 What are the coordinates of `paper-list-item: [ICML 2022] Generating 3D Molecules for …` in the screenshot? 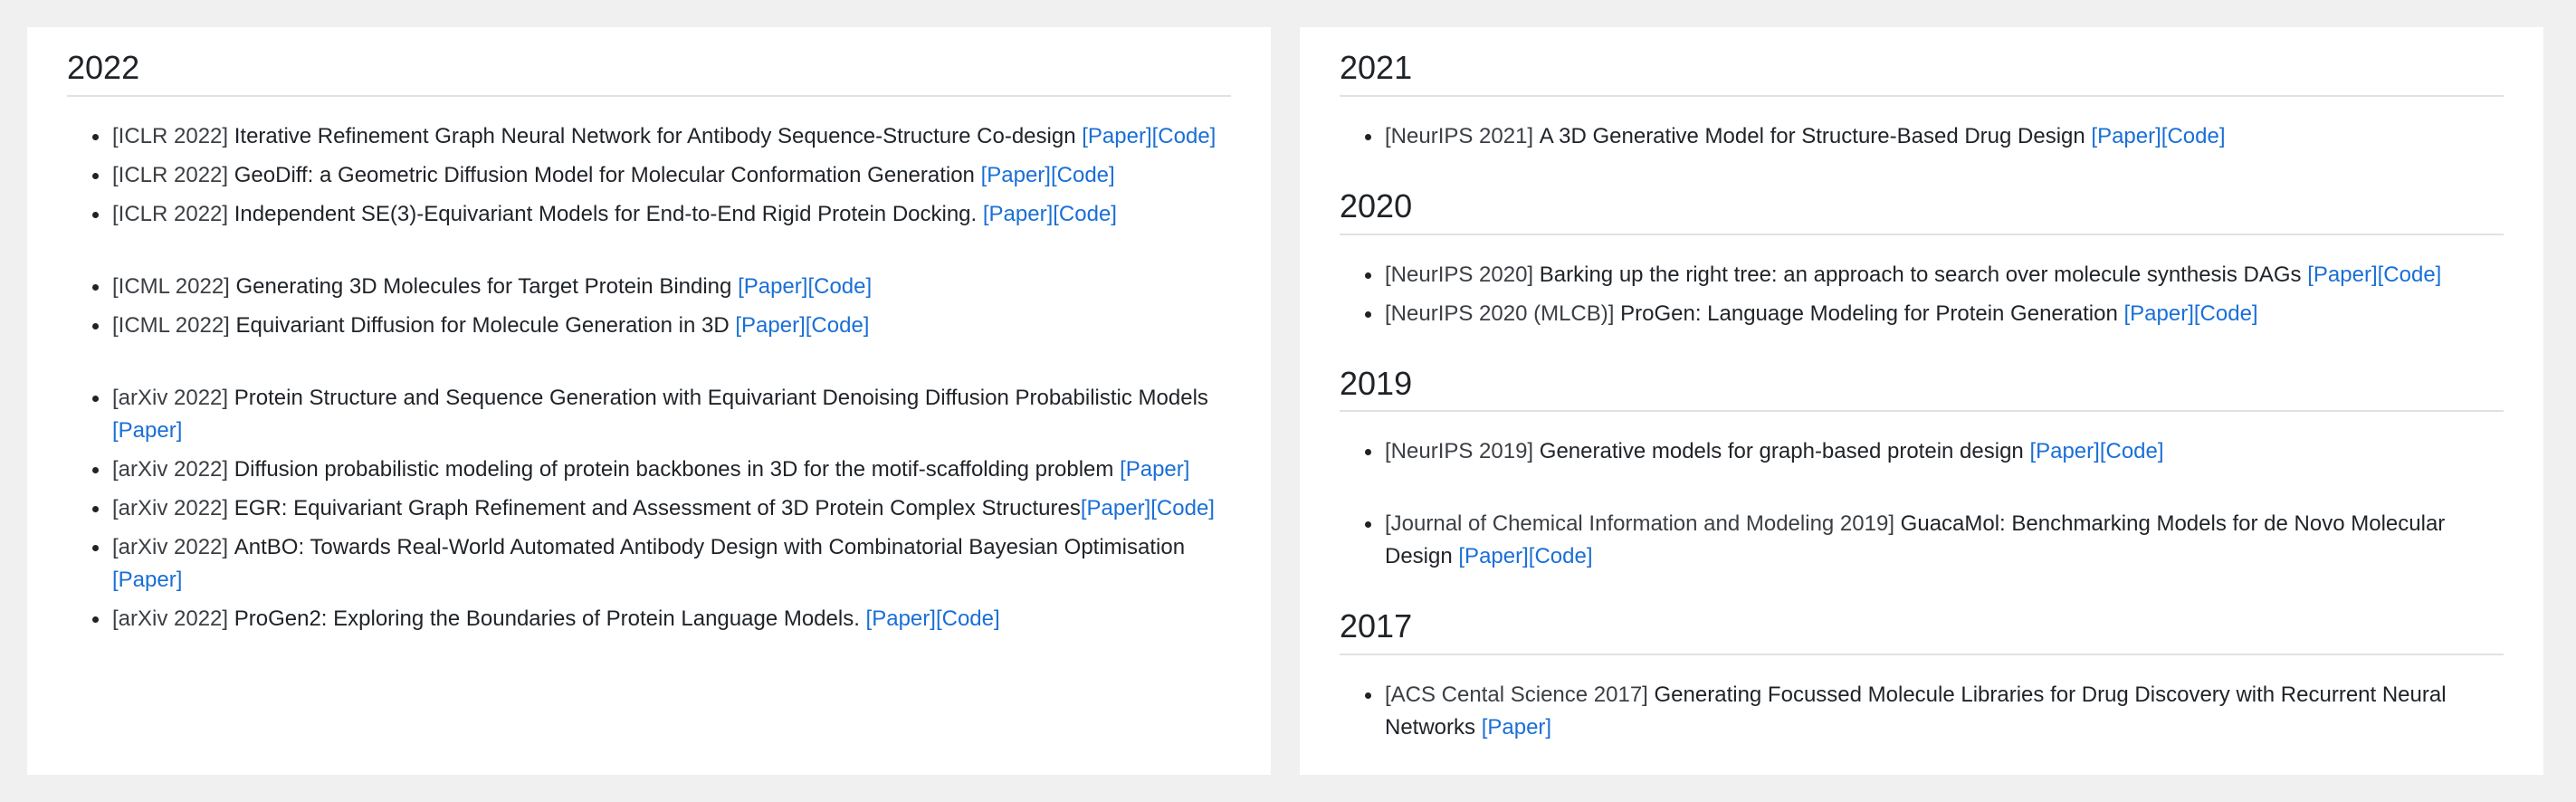 It's located at (649, 287).